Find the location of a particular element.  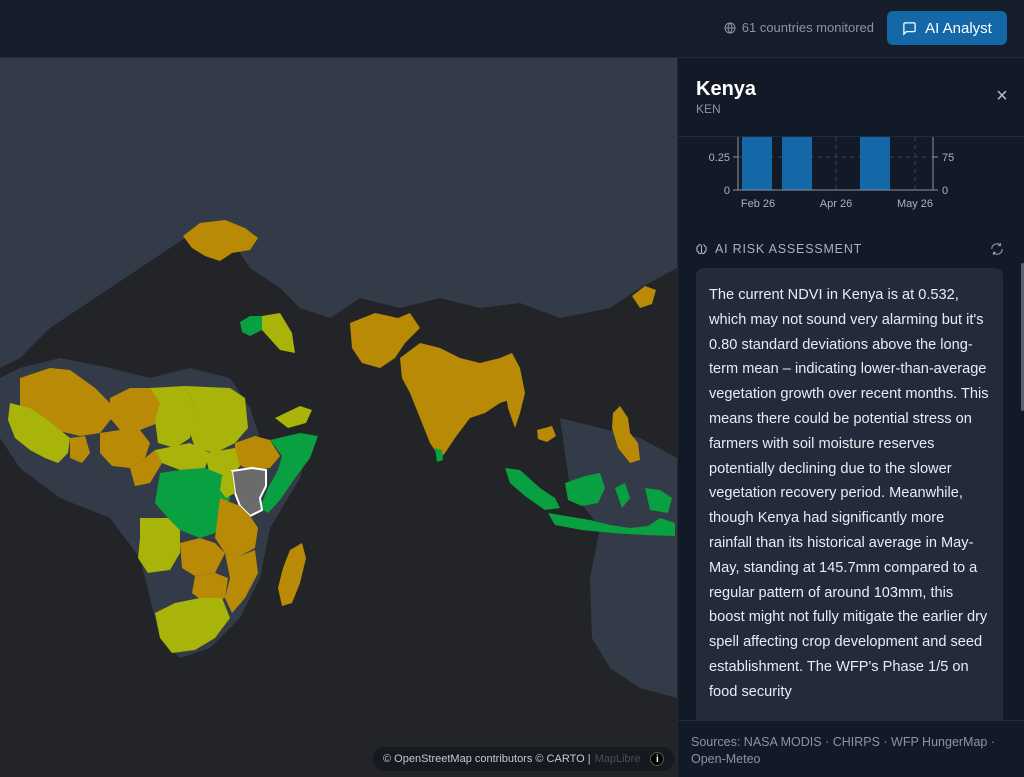

brain-icon is located at coordinates (701, 248).